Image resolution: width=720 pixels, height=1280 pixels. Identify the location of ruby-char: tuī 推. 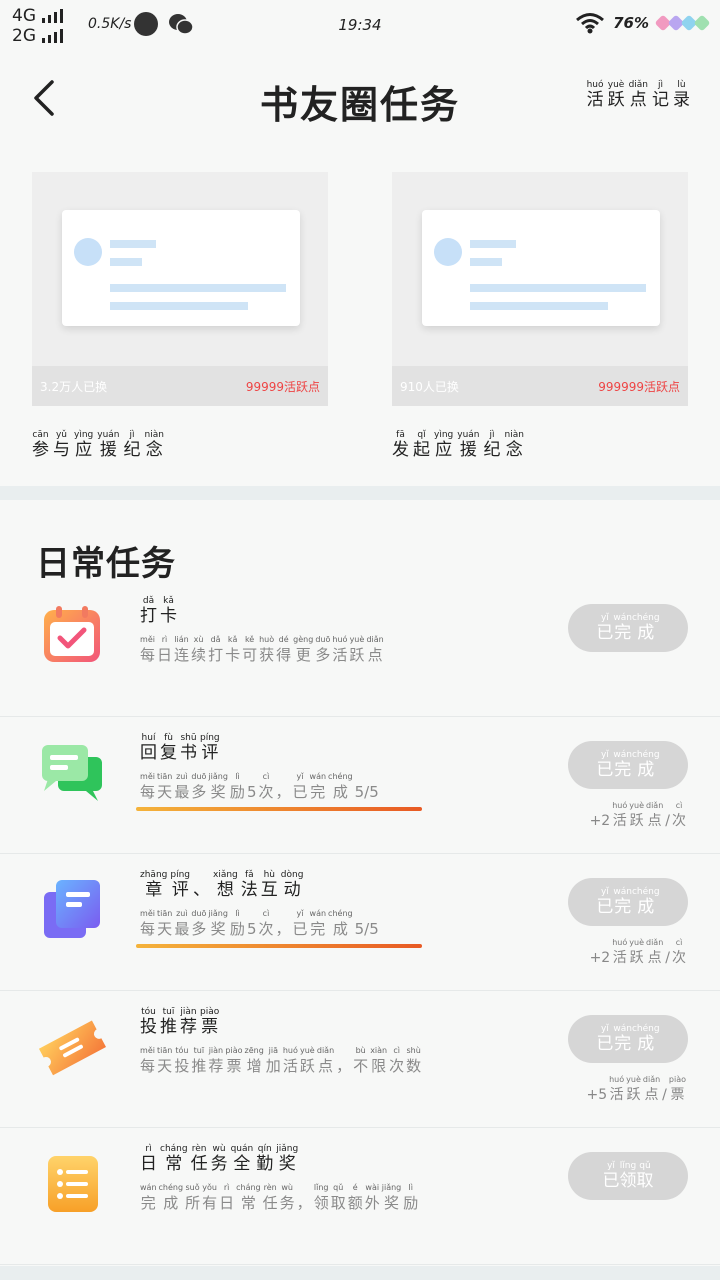
(198, 1061).